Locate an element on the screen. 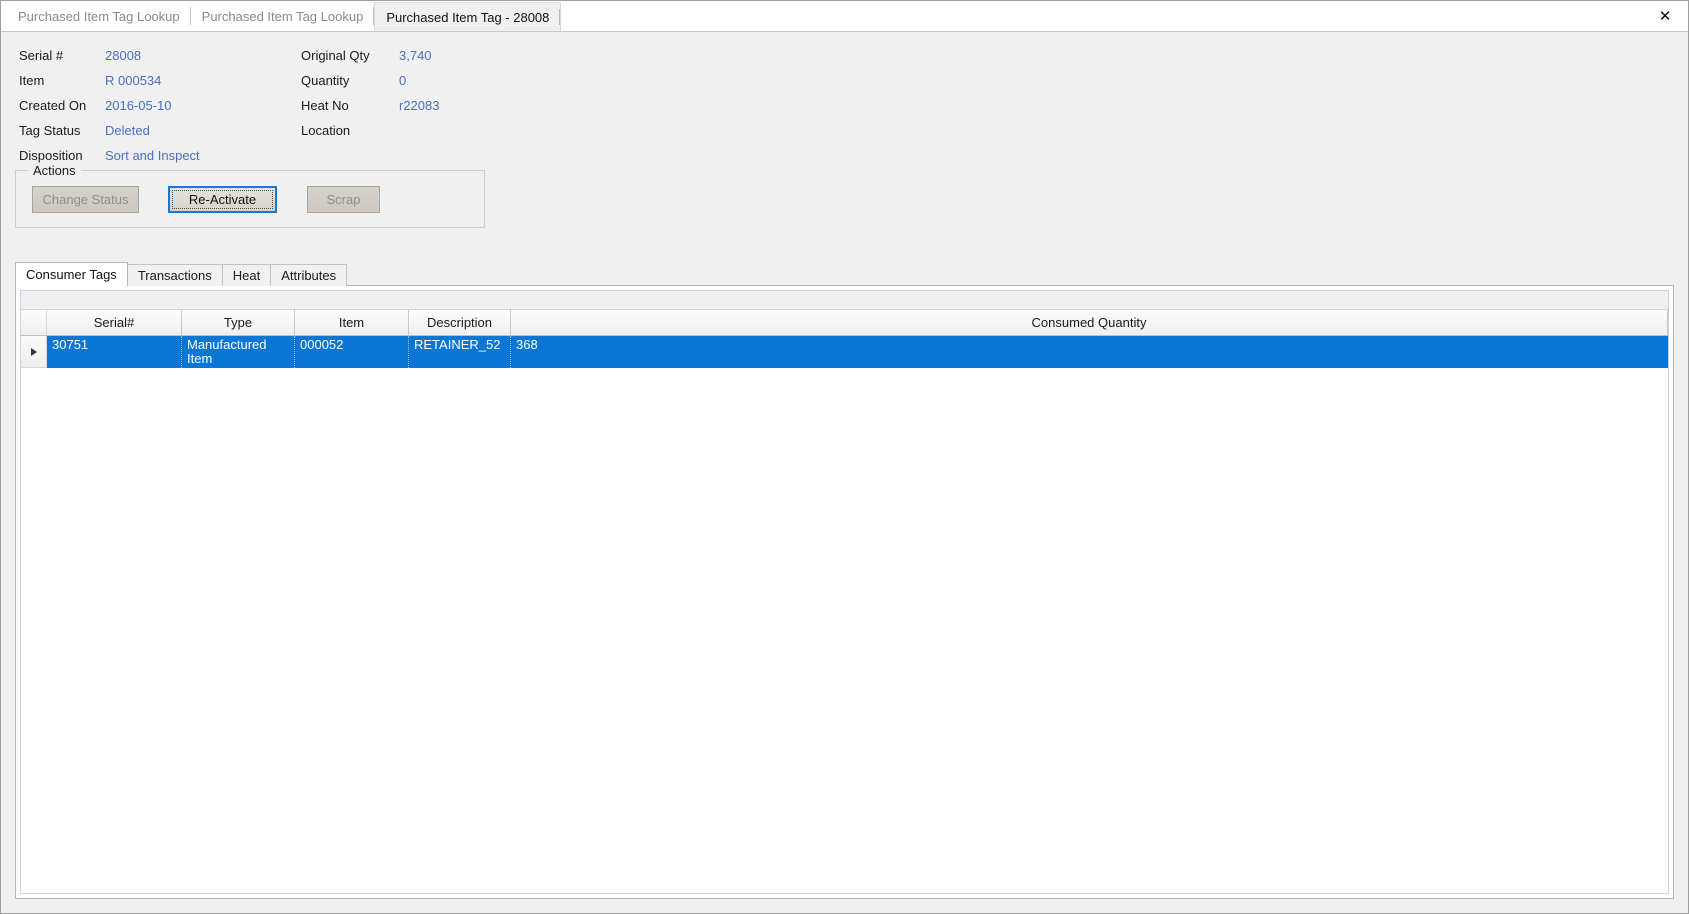 This screenshot has width=1689, height=914. tab-consumer-tags: Consumer Tags is located at coordinates (71, 274).